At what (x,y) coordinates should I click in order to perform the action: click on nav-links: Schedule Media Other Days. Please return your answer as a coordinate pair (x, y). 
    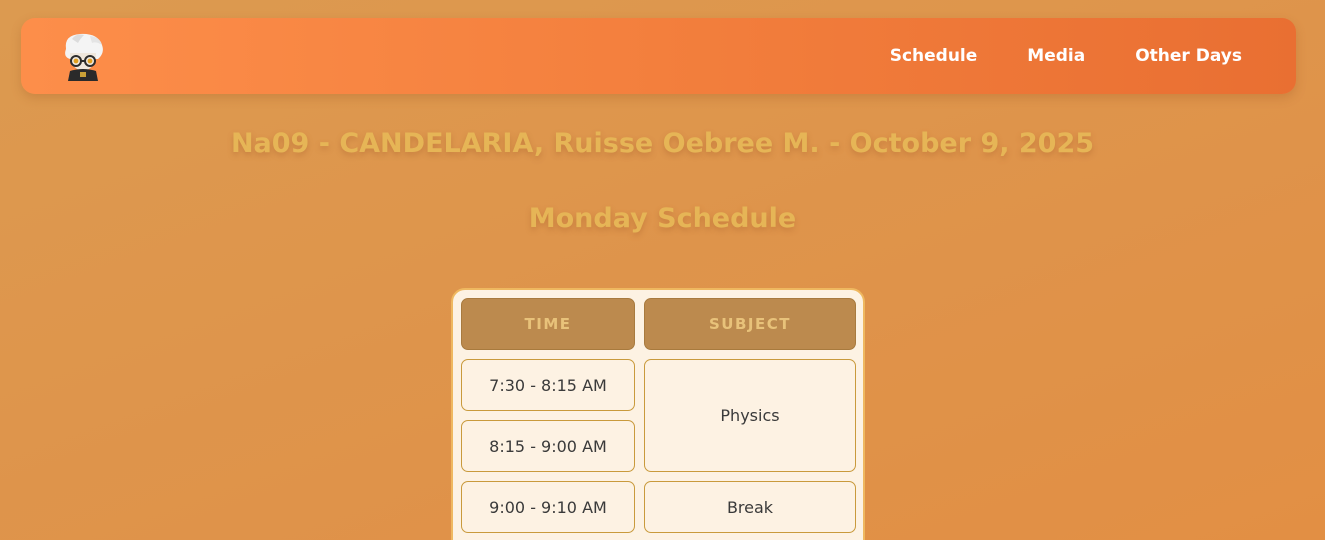
    Looking at the image, I should click on (1066, 56).